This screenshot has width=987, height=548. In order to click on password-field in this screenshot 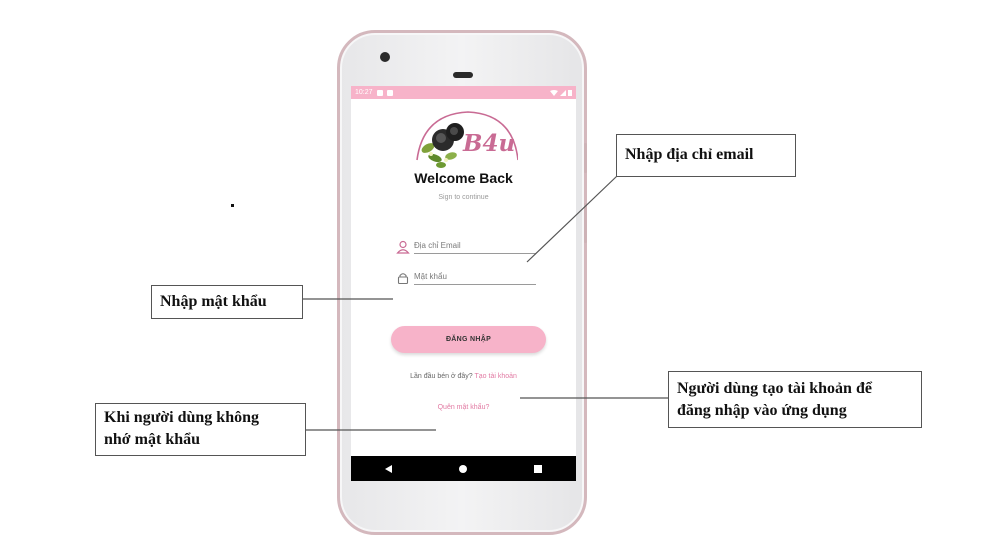, I will do `click(466, 277)`.